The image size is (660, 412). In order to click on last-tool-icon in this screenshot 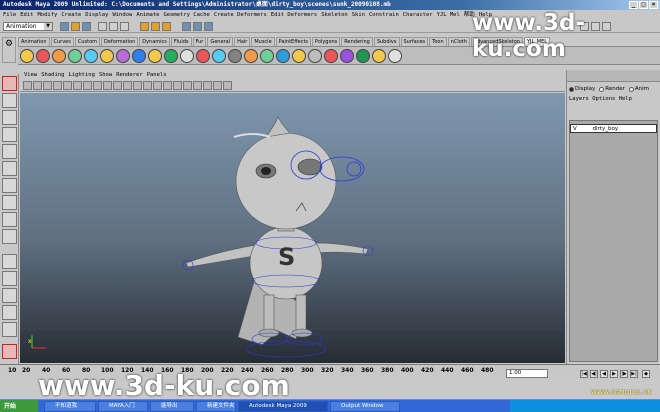, I will do `click(9, 236)`.